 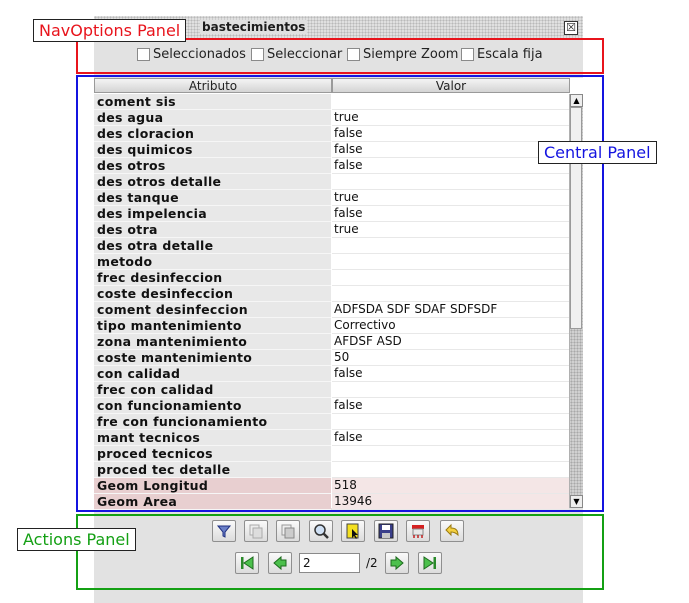 What do you see at coordinates (340, 552) in the screenshot?
I see `actions-annotation-box` at bounding box center [340, 552].